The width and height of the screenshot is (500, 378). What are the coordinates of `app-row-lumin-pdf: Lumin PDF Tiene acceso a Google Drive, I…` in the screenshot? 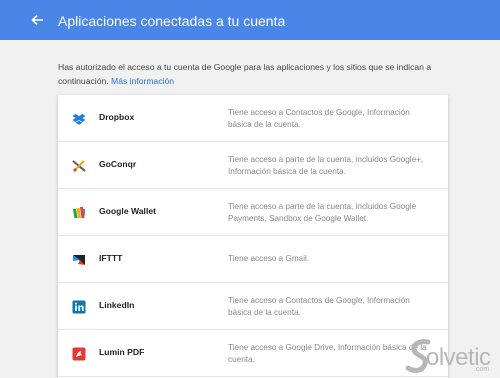 It's located at (253, 353).